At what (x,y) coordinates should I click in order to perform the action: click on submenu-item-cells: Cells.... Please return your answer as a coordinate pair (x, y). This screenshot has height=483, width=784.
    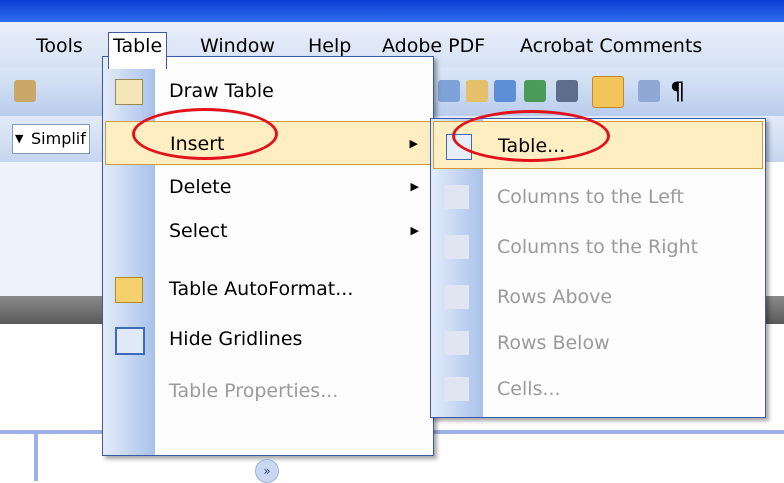
    Looking at the image, I should click on (598, 389).